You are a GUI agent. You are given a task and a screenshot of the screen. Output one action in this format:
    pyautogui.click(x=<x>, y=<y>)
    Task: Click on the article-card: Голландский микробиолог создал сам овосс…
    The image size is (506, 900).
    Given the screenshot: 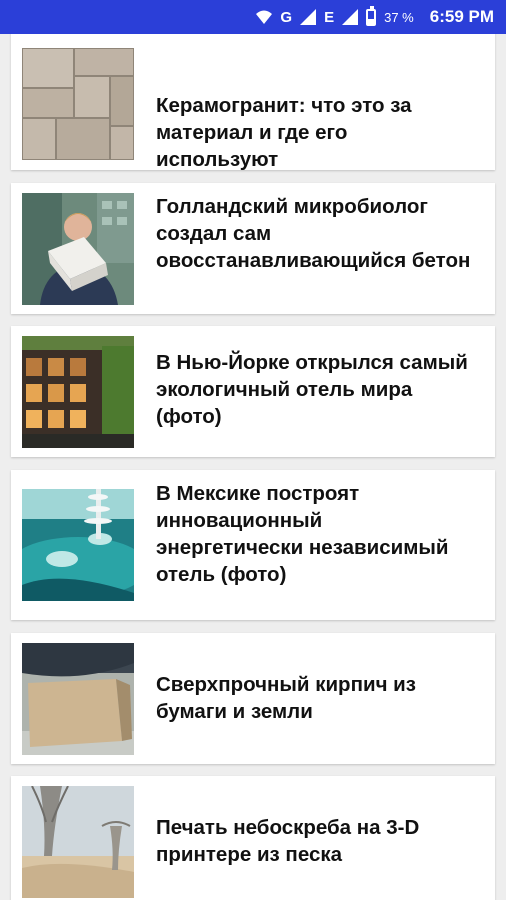 What is the action you would take?
    pyautogui.click(x=253, y=248)
    